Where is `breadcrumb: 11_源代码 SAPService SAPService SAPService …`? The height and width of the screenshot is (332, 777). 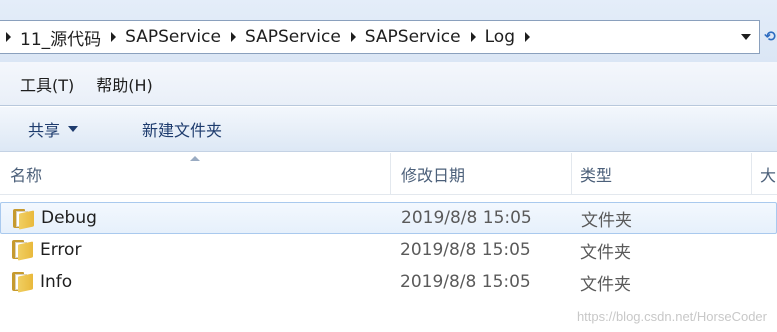
breadcrumb: 11_源代码 SAPService SAPService SAPService … is located at coordinates (366, 37).